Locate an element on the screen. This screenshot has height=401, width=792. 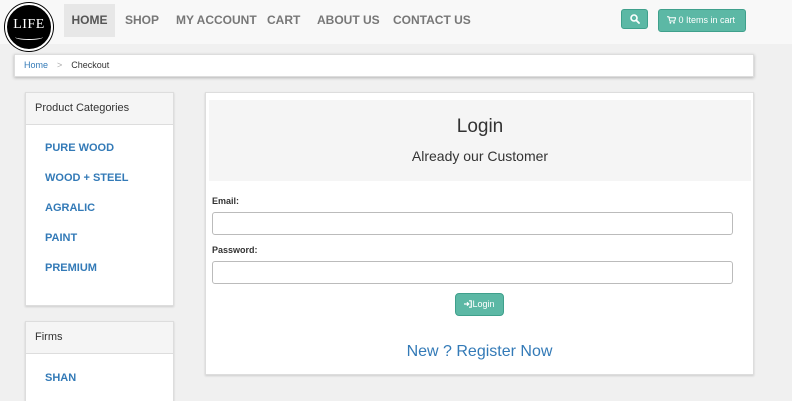
breadcrumb-home: Home is located at coordinates (36, 65).